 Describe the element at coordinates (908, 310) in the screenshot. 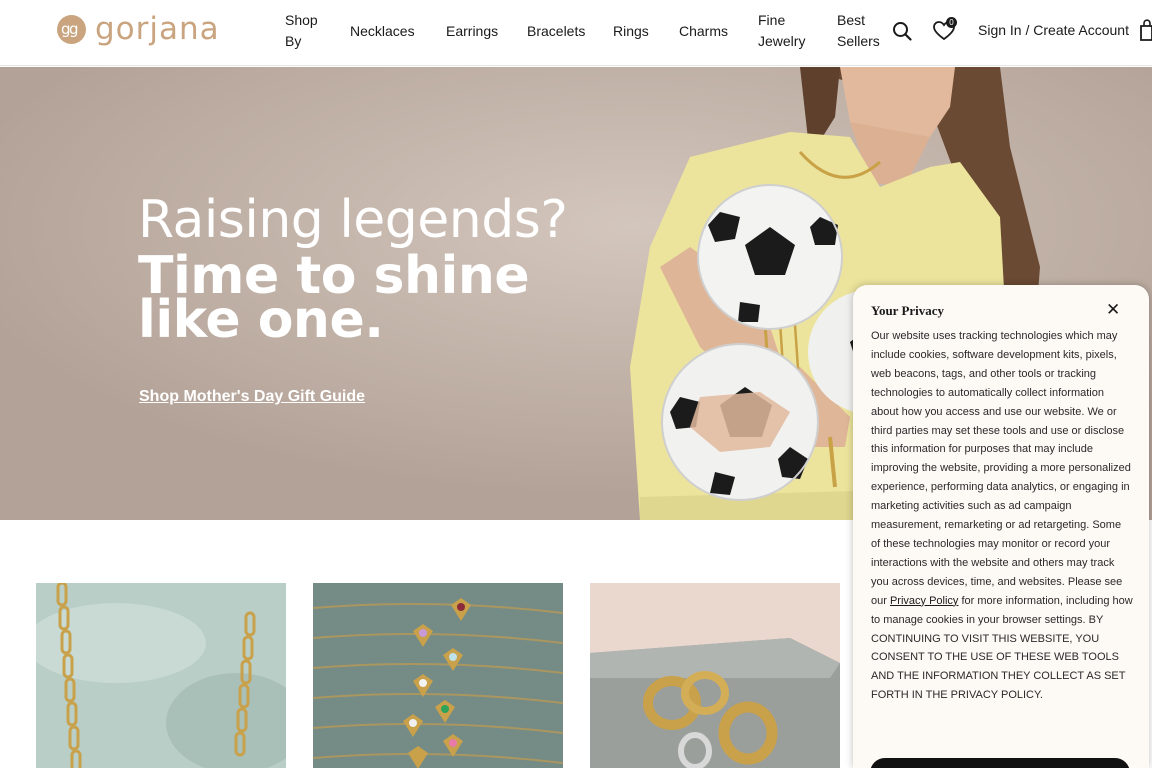

I see `privacy-title: Your Privacy` at that location.